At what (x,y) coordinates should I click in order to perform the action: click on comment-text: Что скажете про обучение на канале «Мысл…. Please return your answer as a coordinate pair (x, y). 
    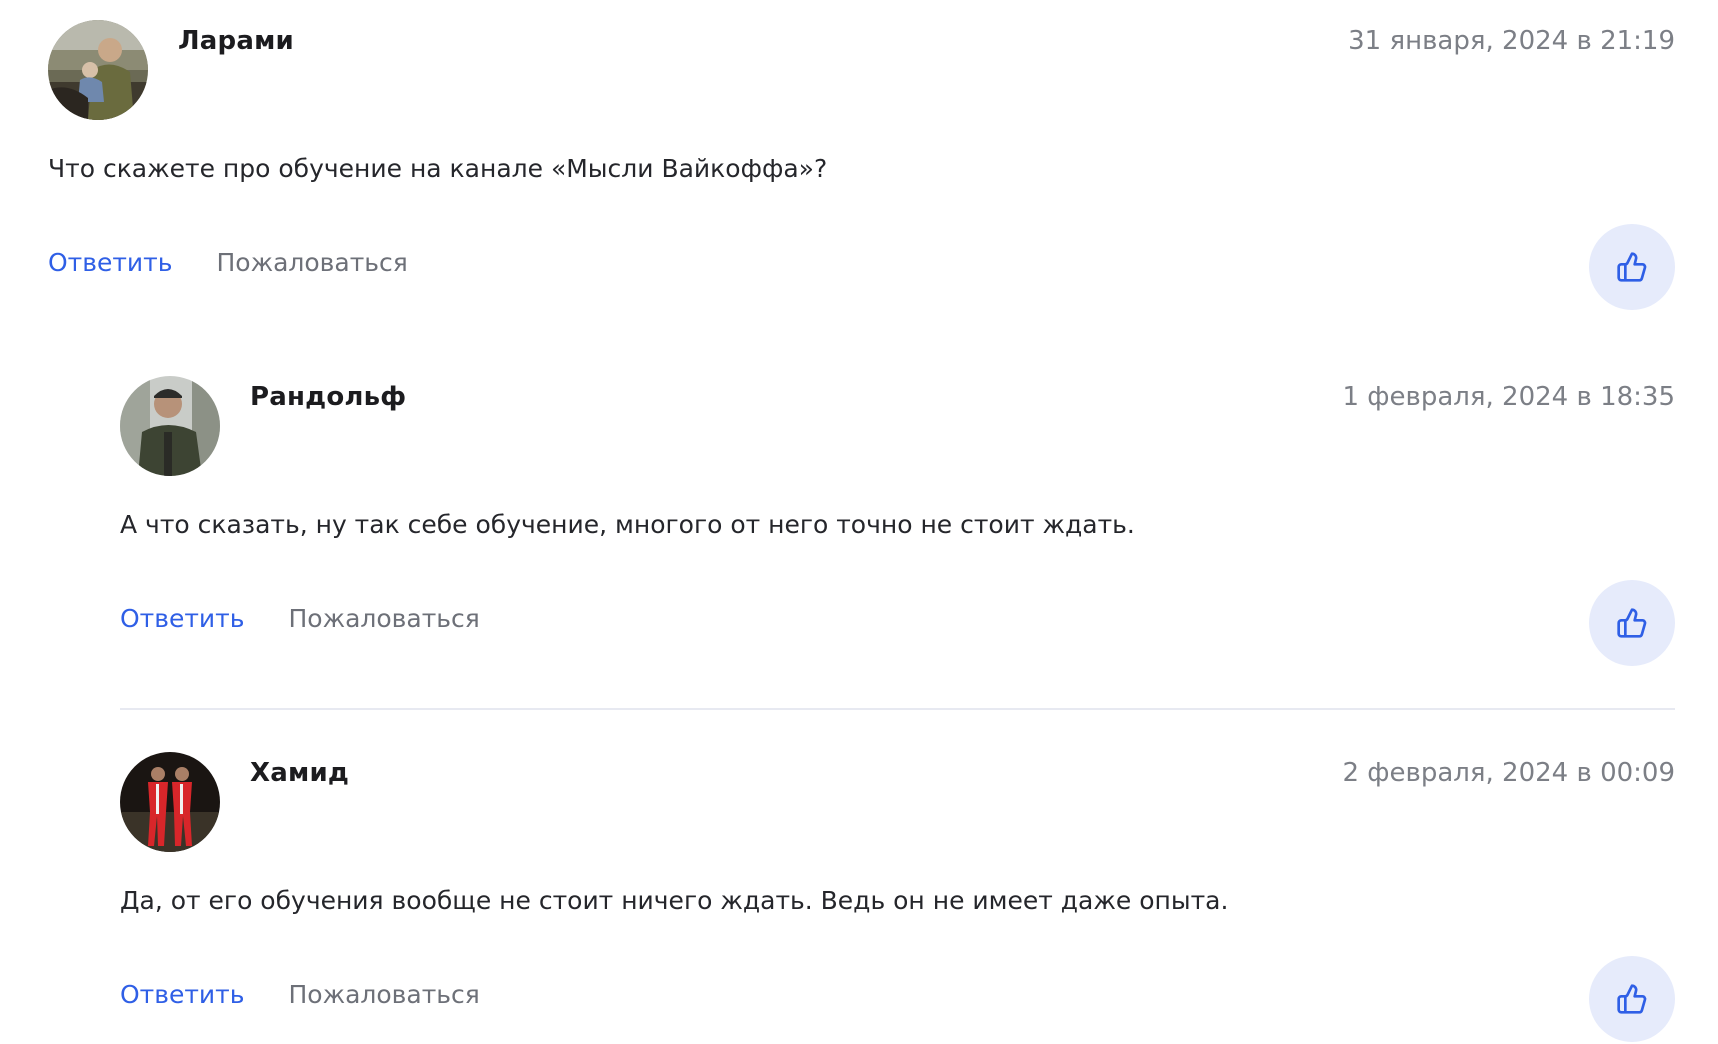
    Looking at the image, I should click on (438, 168).